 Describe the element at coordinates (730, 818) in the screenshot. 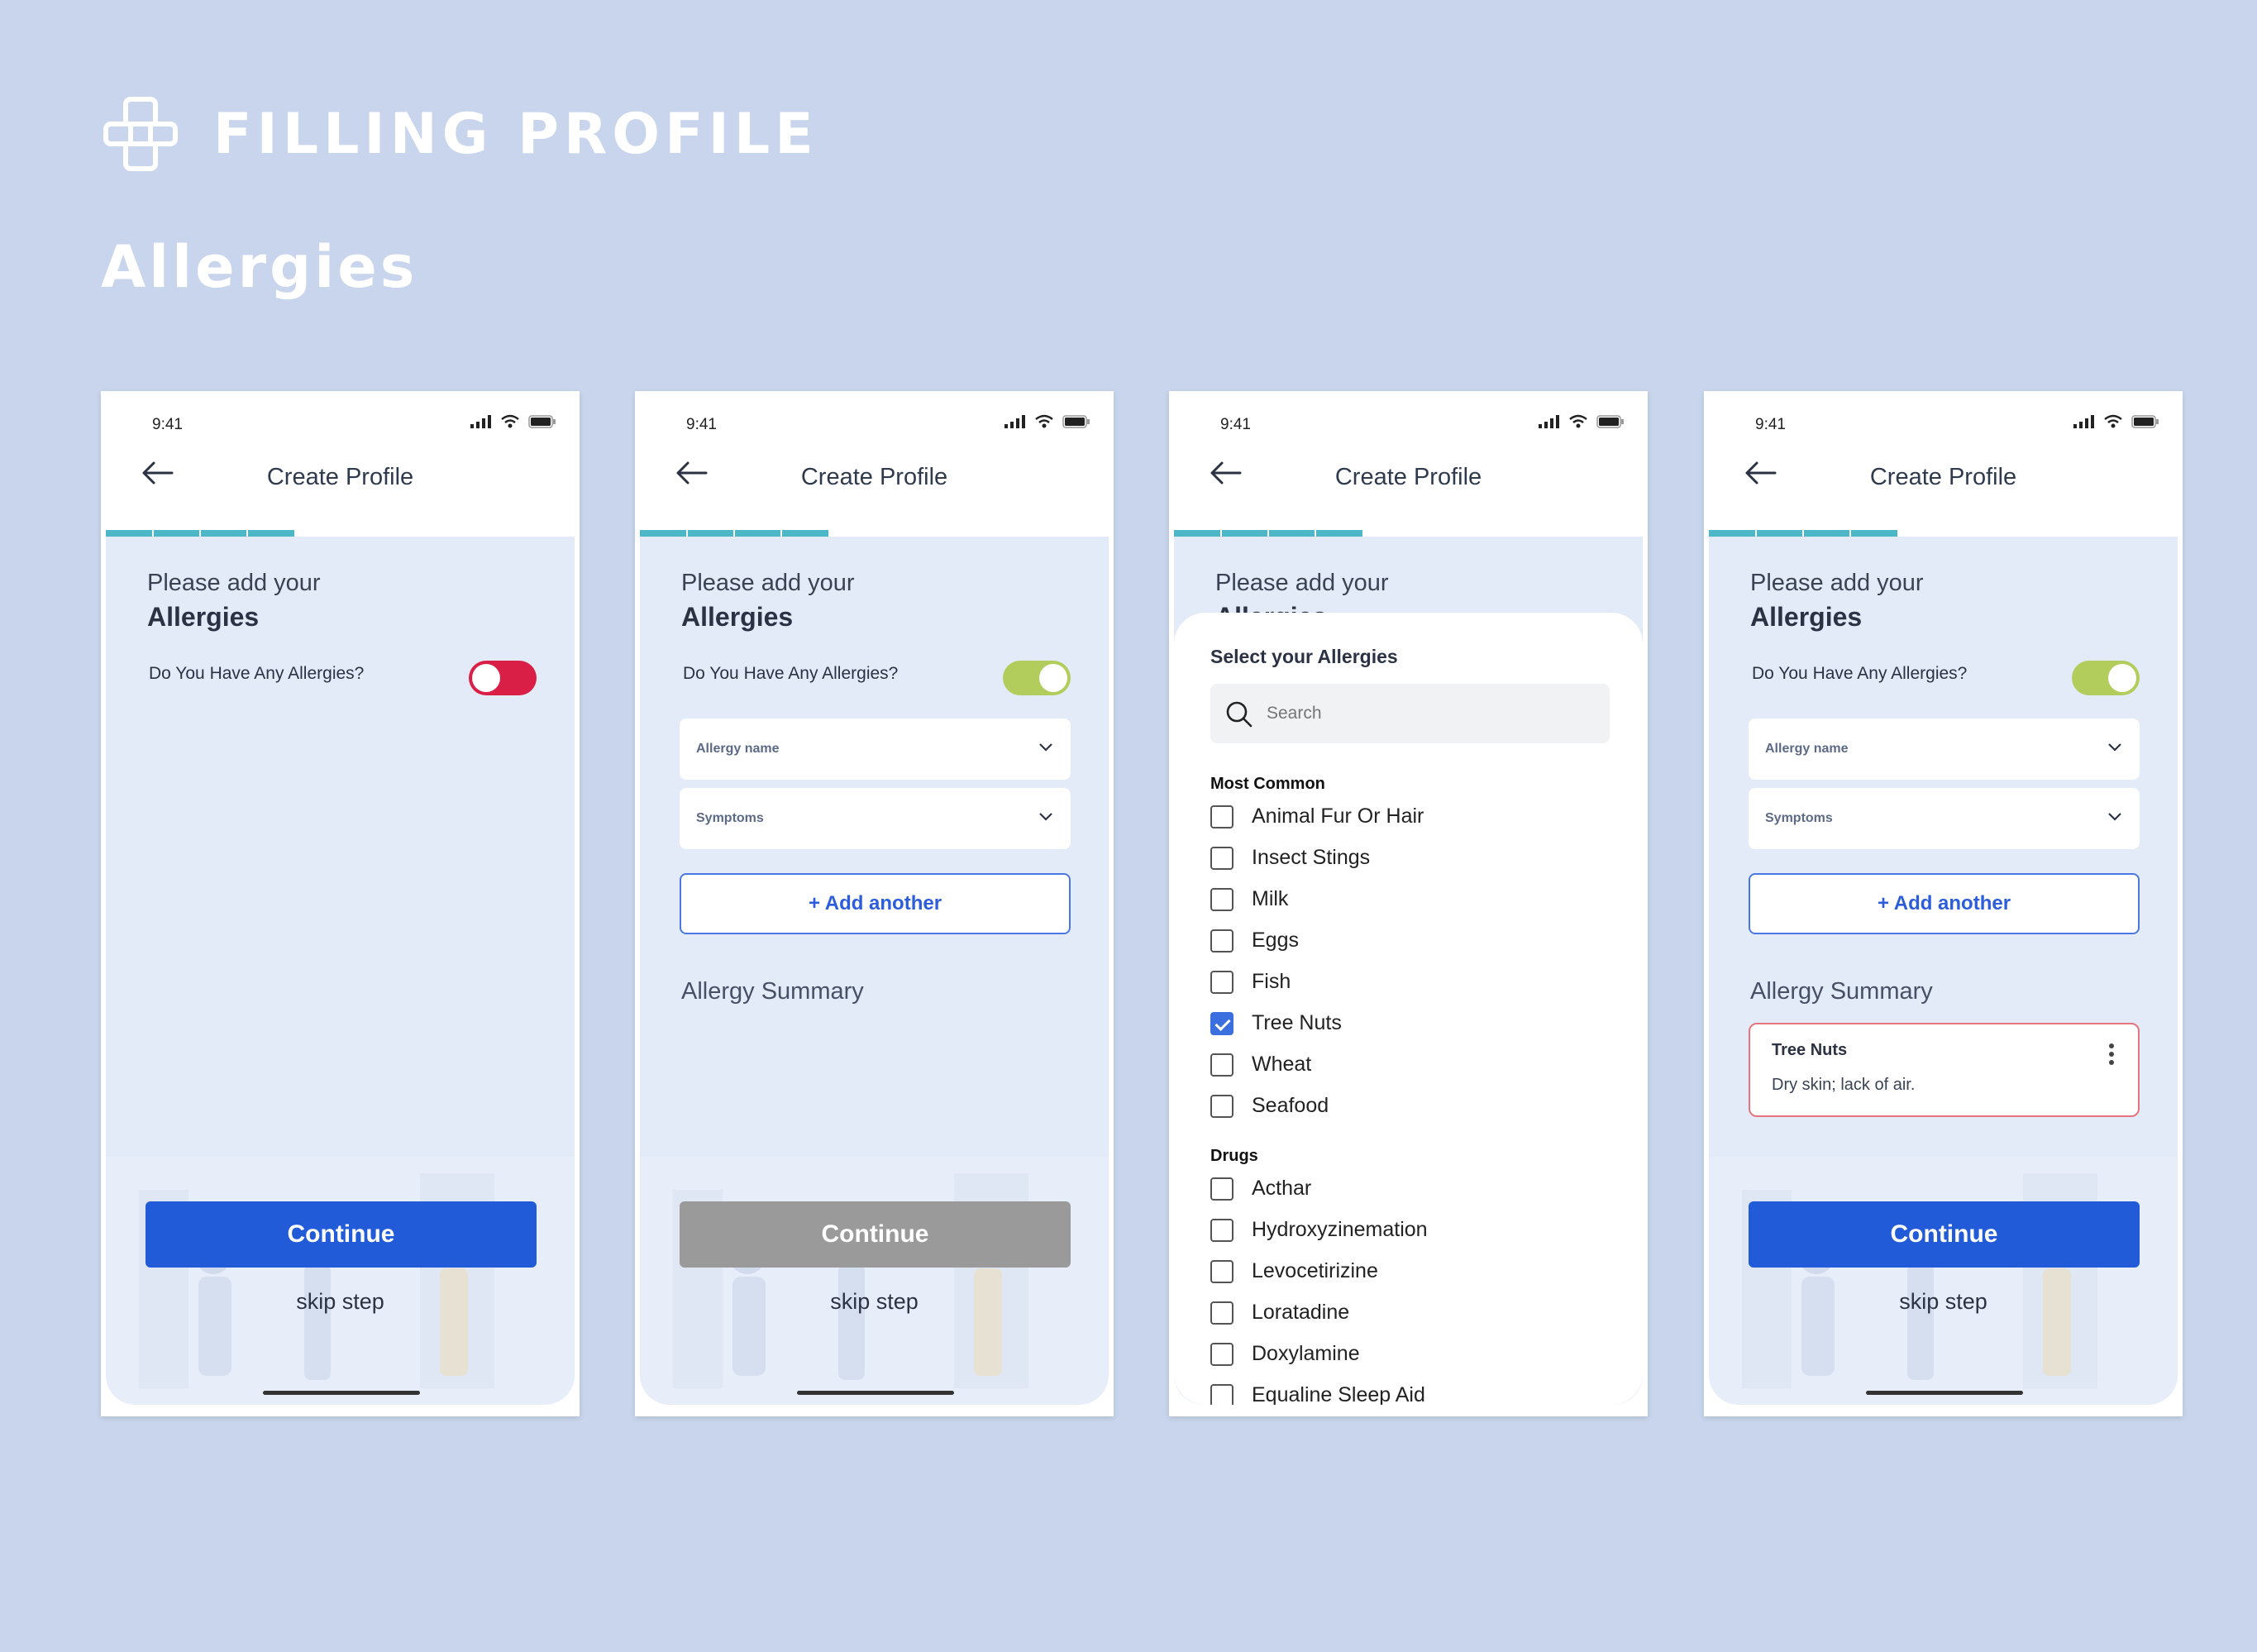

I see `dropdown-label: Symptoms` at that location.